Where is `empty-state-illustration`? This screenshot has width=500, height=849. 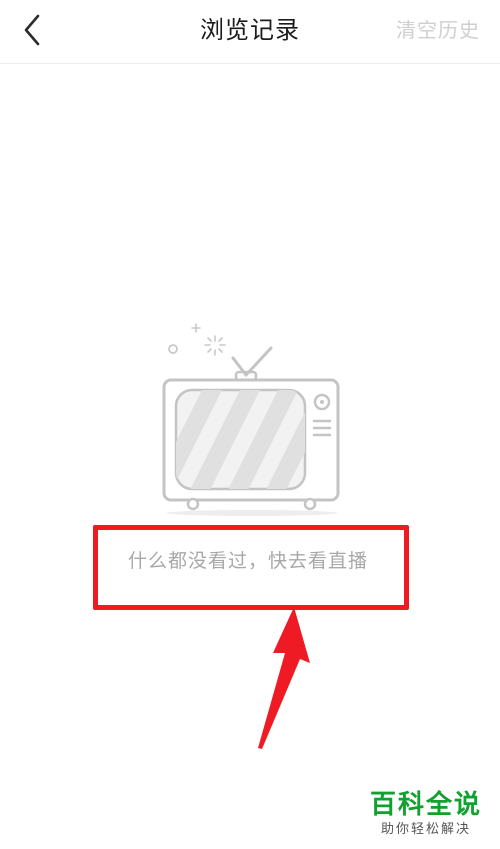
empty-state-illustration is located at coordinates (252, 418).